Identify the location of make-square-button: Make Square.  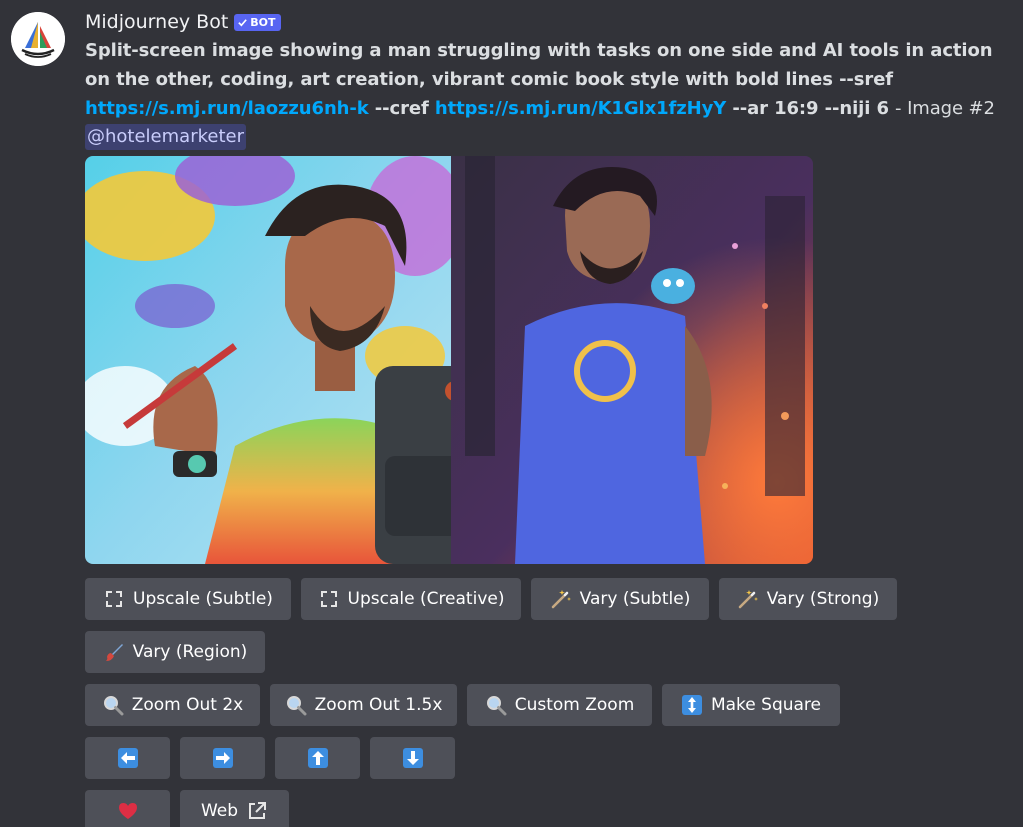
(751, 705).